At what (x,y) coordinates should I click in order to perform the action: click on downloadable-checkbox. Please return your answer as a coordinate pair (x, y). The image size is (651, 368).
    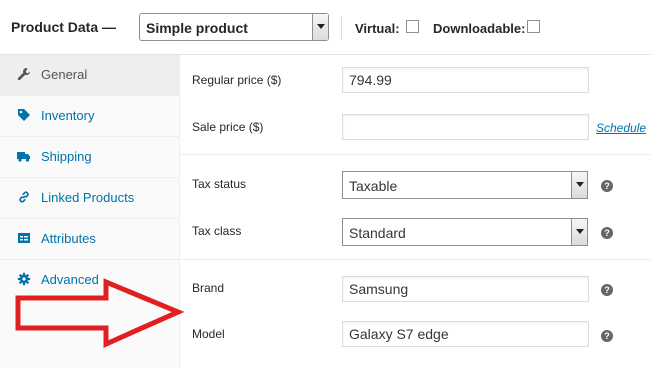
    Looking at the image, I should click on (533, 26).